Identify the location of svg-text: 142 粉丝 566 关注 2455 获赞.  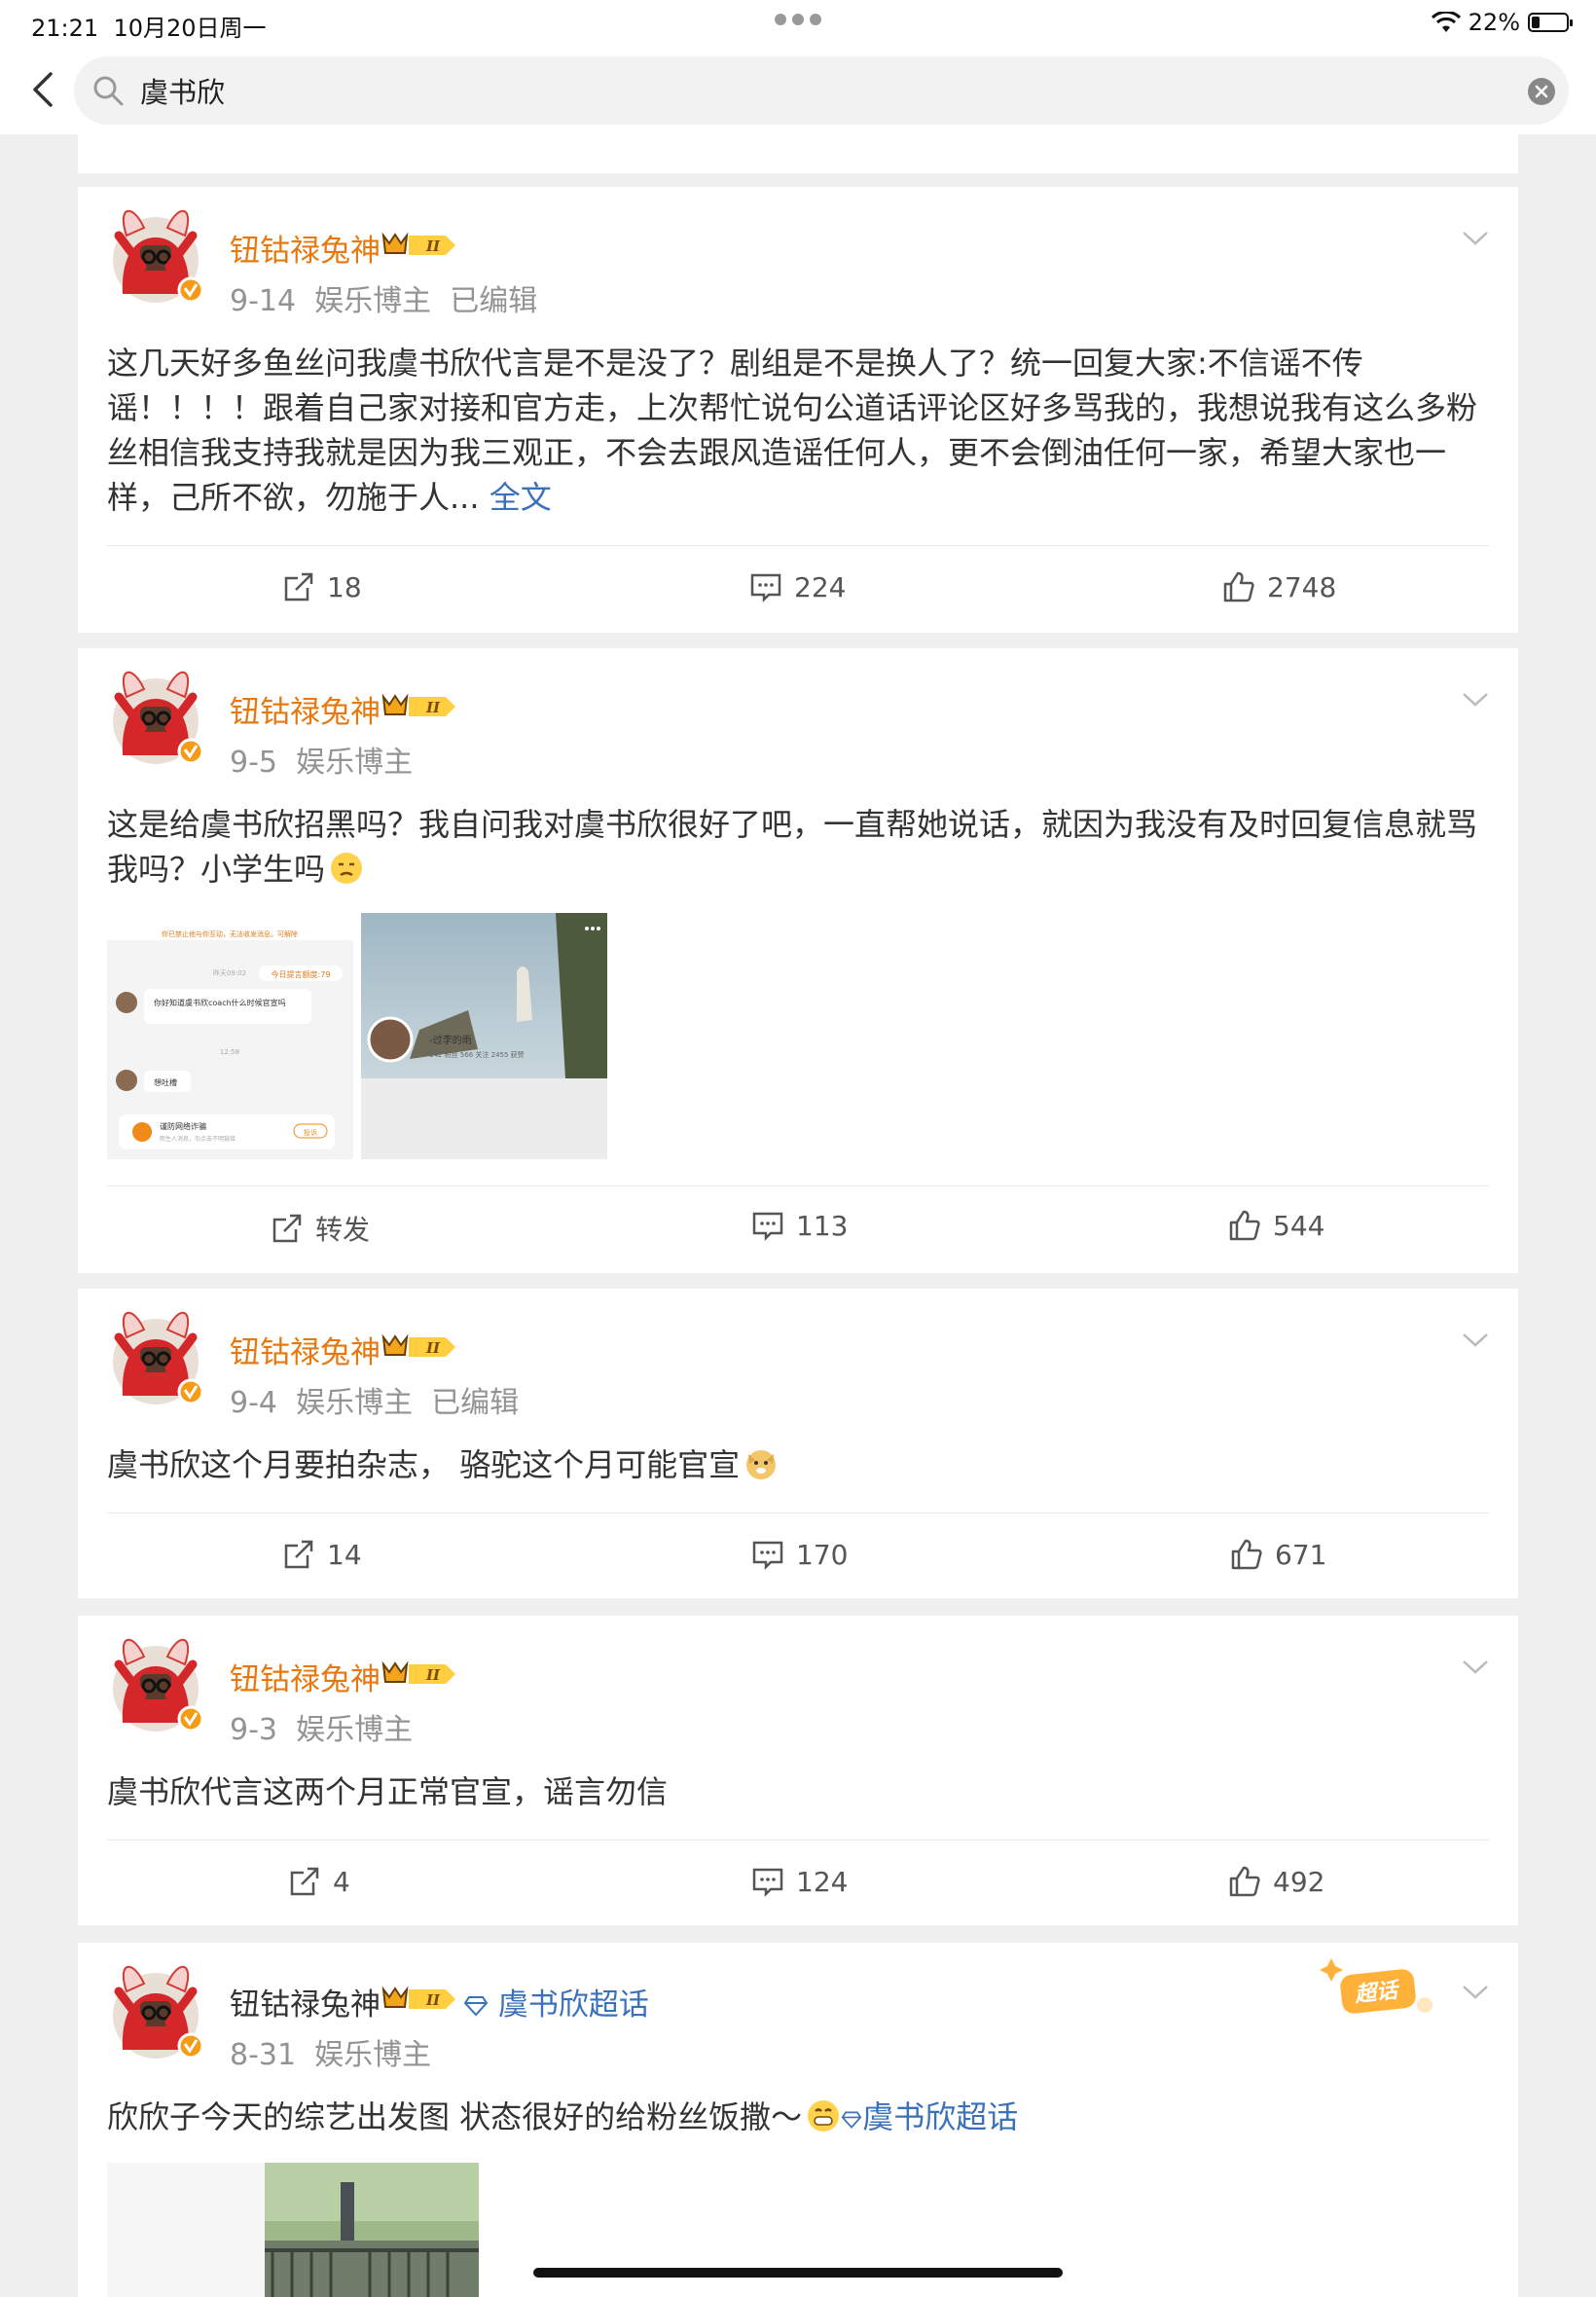
(477, 1054).